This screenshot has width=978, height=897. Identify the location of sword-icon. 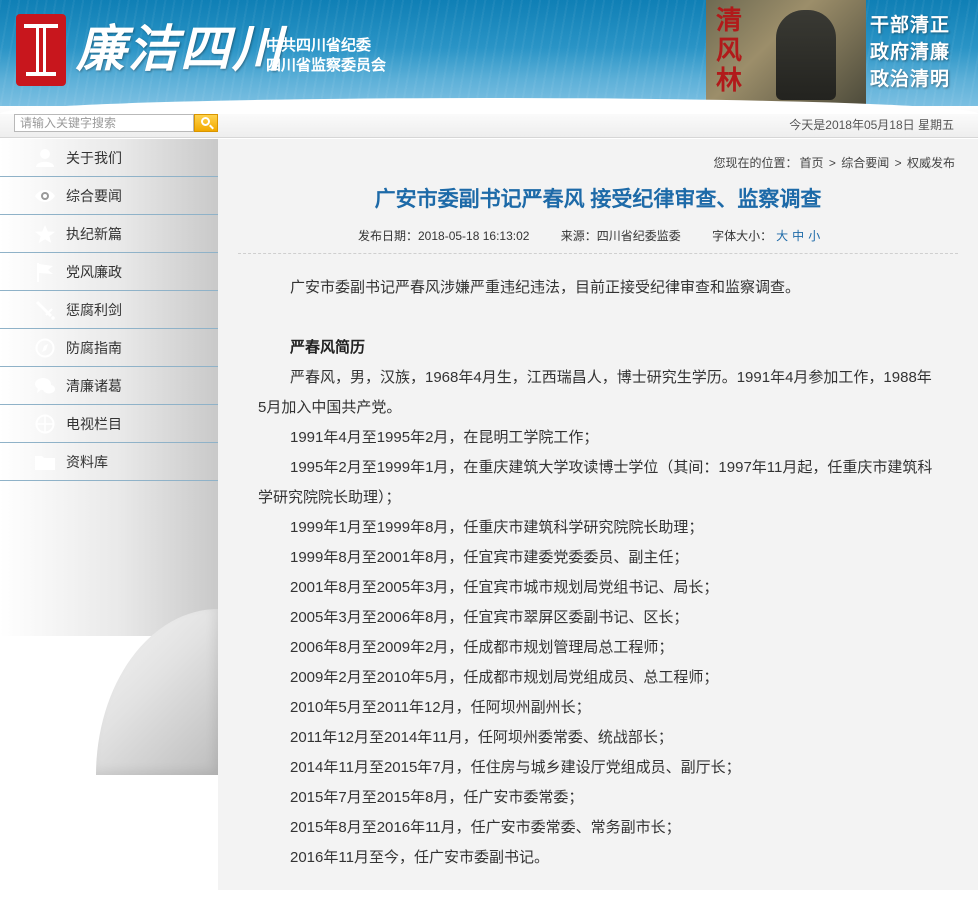
(45, 310).